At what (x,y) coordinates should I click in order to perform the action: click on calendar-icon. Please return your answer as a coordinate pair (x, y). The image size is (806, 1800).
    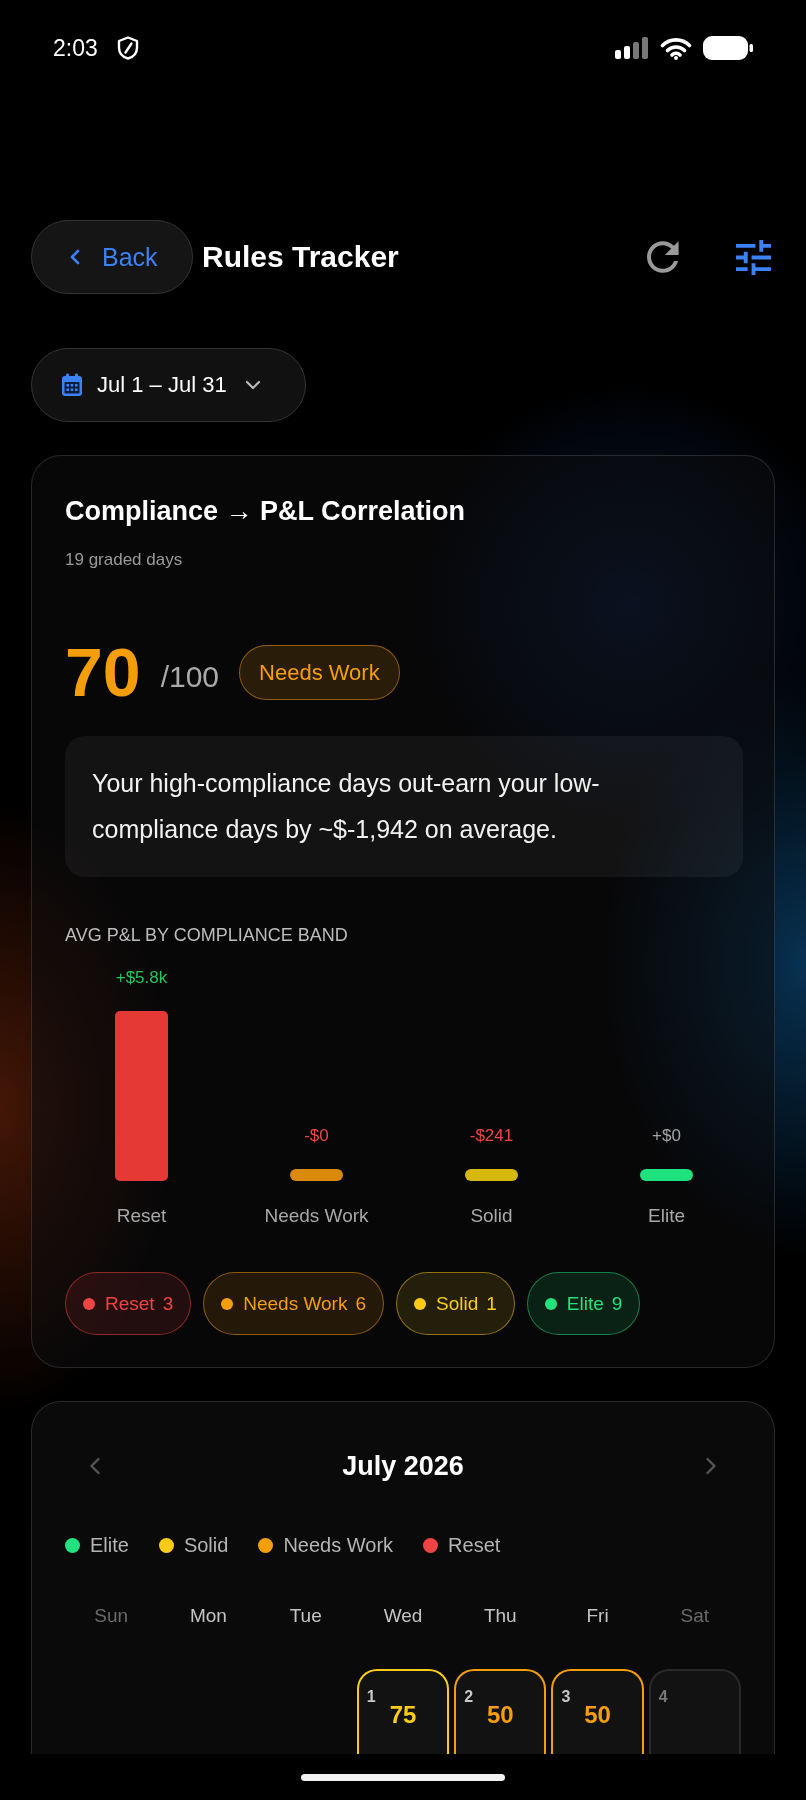
    Looking at the image, I should click on (72, 385).